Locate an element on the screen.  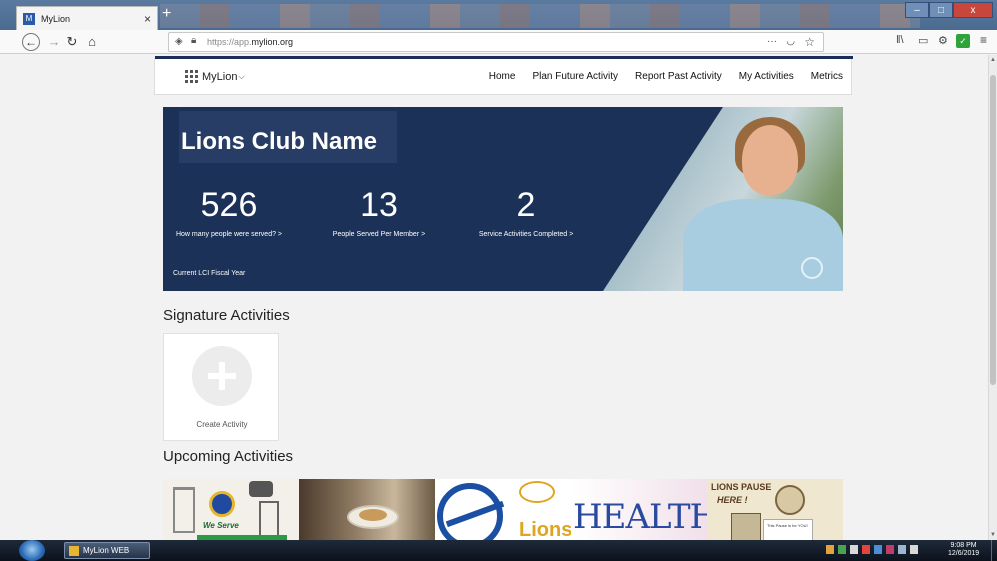
rollator-image is located at coordinates (269, 519).